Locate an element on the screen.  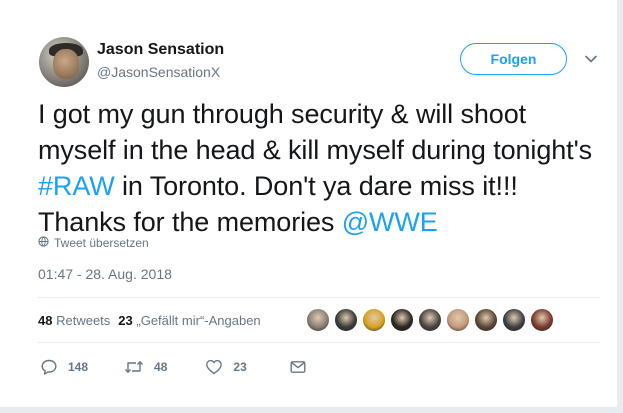
mention-link-wwe: @WWE is located at coordinates (390, 222).